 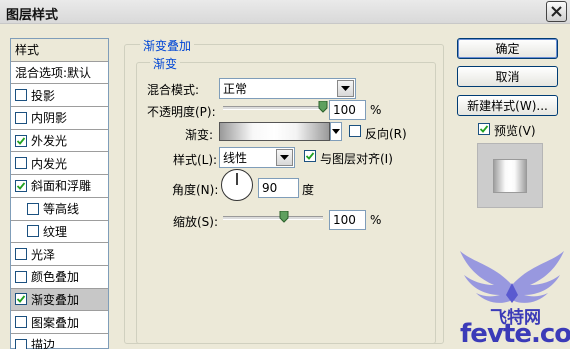 I want to click on opacity-slider, so click(x=273, y=108).